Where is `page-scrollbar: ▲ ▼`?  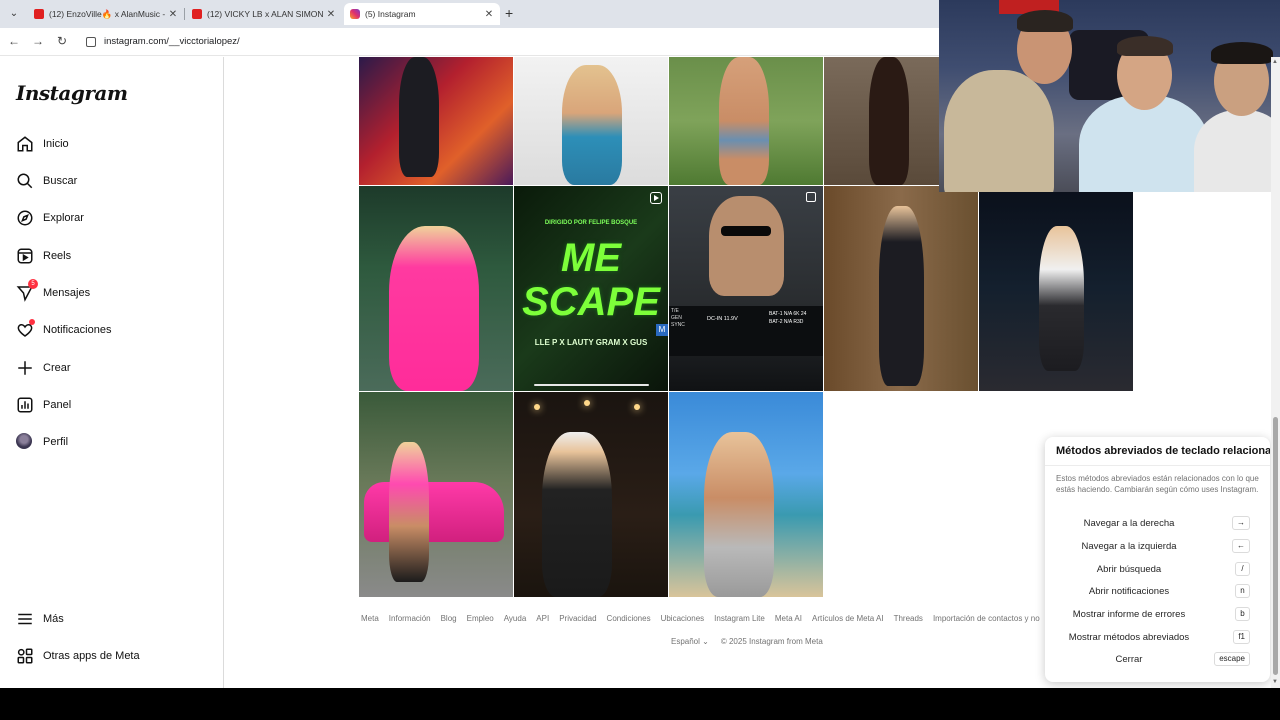 page-scrollbar: ▲ ▼ is located at coordinates (1275, 372).